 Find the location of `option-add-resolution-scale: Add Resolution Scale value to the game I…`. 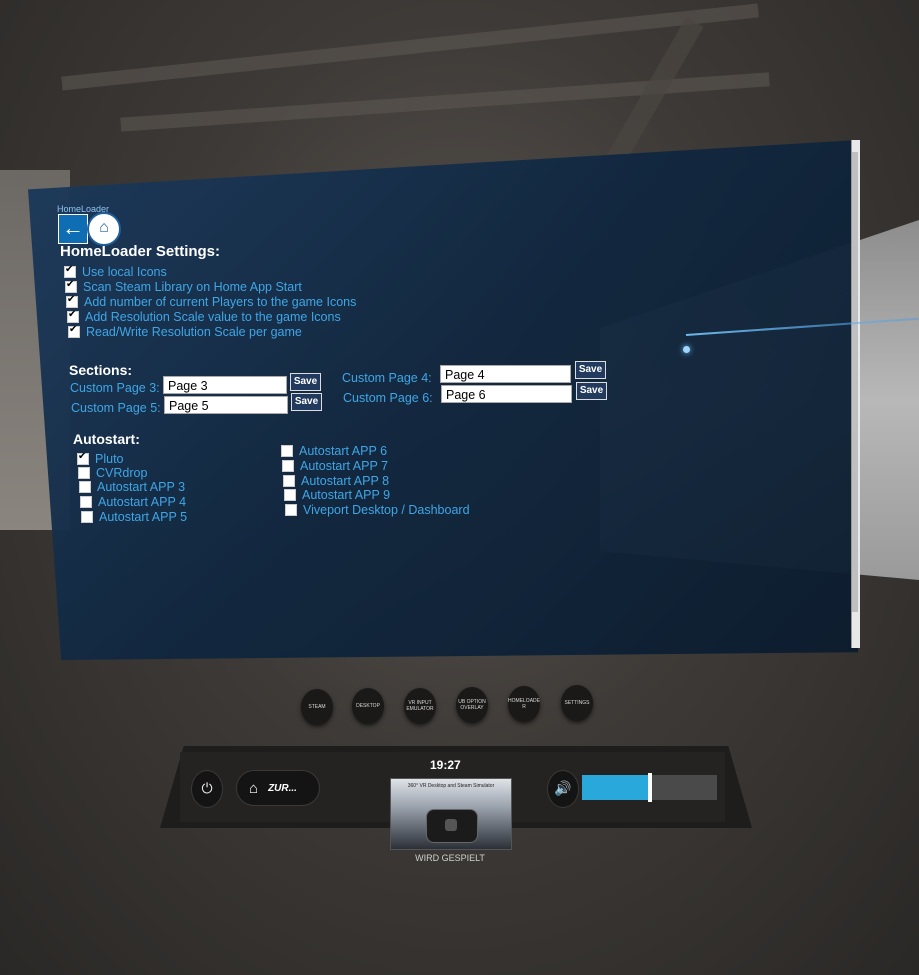

option-add-resolution-scale: Add Resolution Scale value to the game I… is located at coordinates (204, 316).